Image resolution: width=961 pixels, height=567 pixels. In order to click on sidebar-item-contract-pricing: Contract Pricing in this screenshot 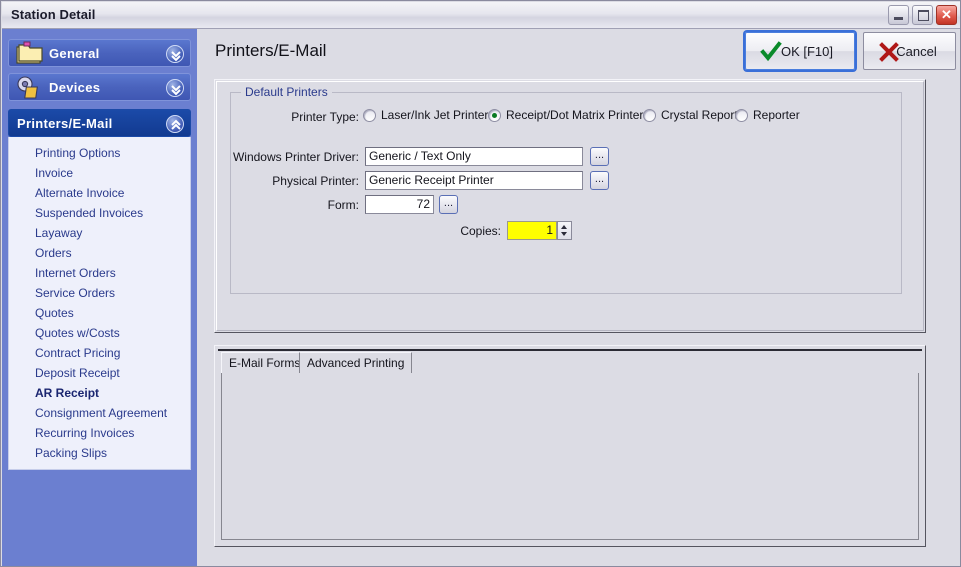, I will do `click(99, 353)`.